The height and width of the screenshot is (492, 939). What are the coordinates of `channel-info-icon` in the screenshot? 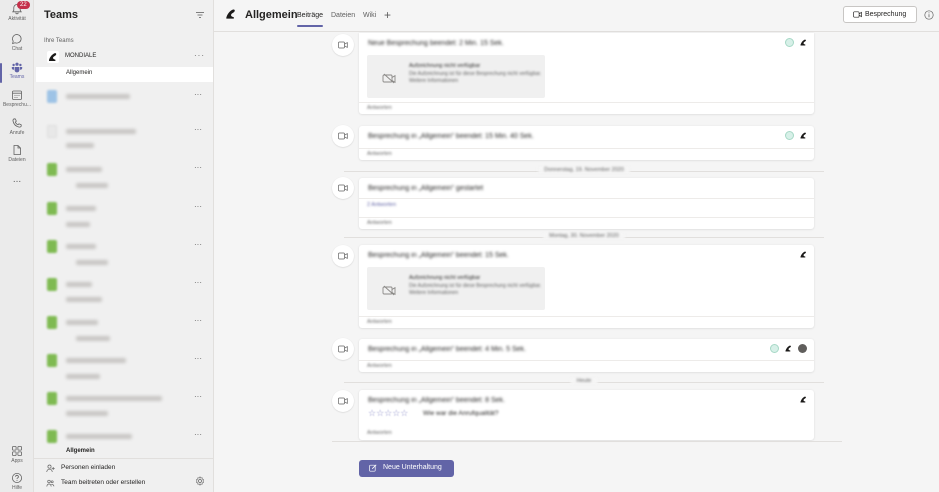 It's located at (929, 15).